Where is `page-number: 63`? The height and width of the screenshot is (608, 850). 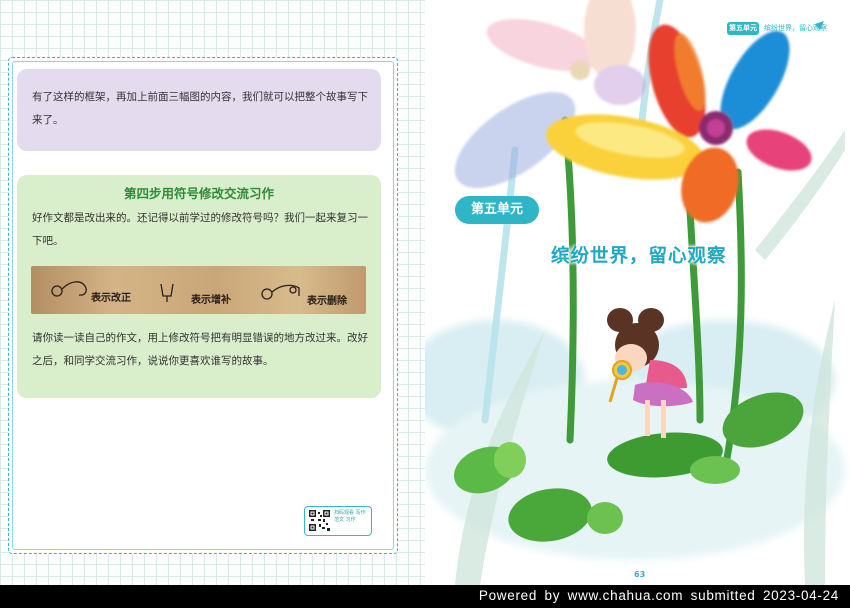
page-number: 63 is located at coordinates (640, 574).